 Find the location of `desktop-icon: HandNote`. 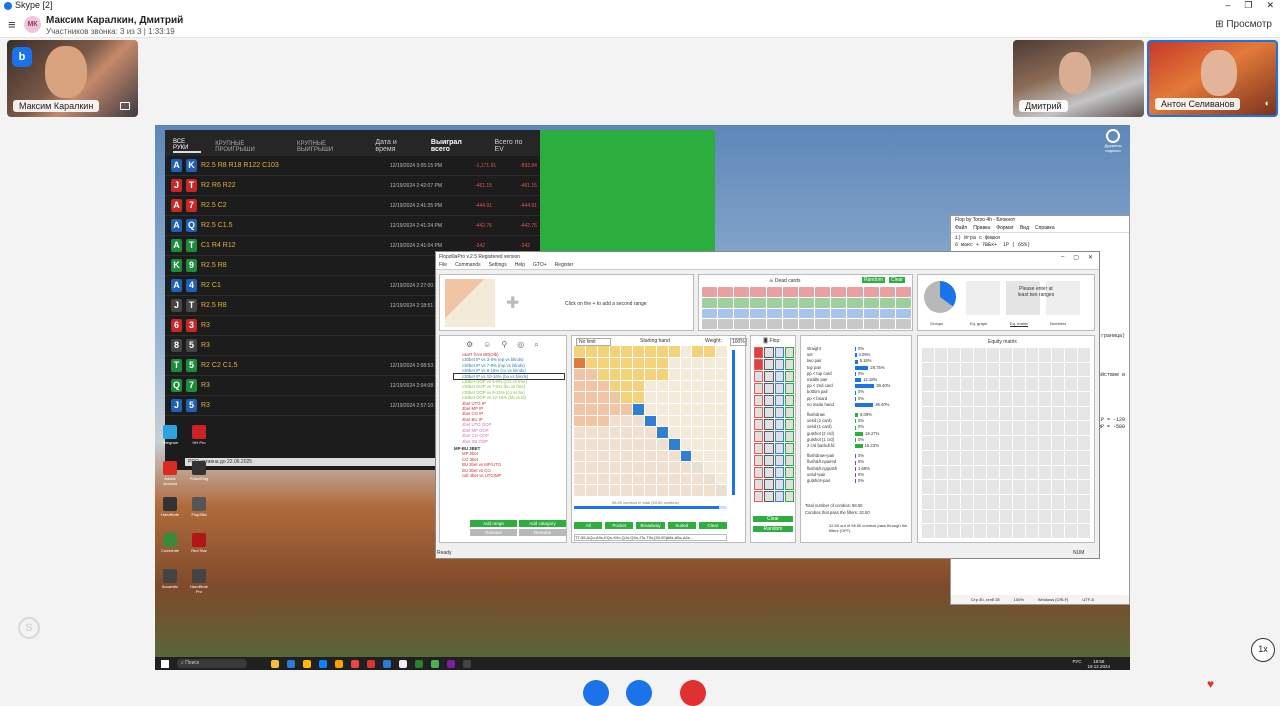

desktop-icon: HandNote is located at coordinates (170, 507).